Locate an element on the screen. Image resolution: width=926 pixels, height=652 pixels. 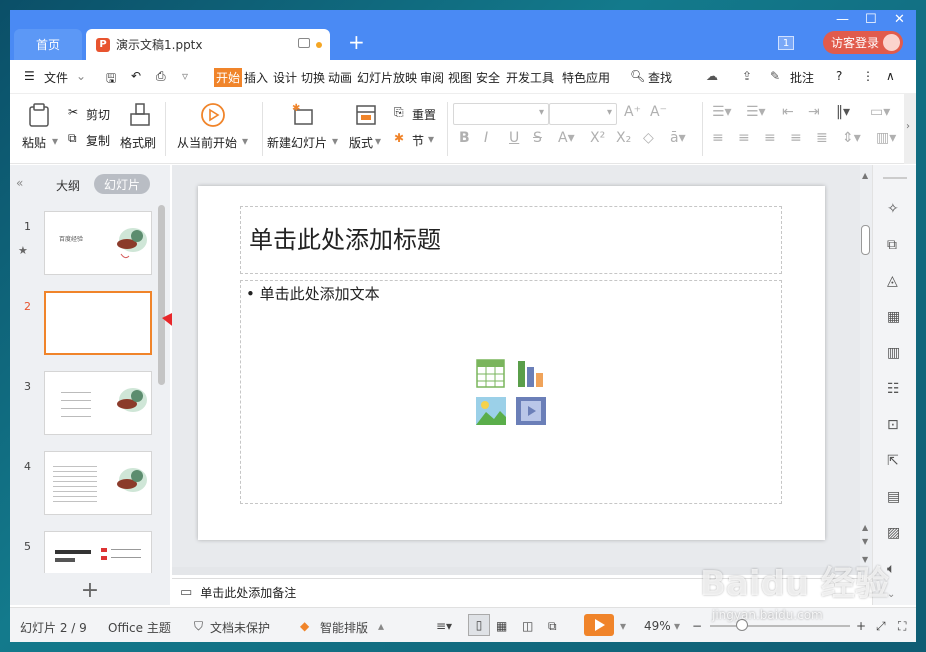
slide-thumb-1: 百度经验 is located at coordinates (98, 243).